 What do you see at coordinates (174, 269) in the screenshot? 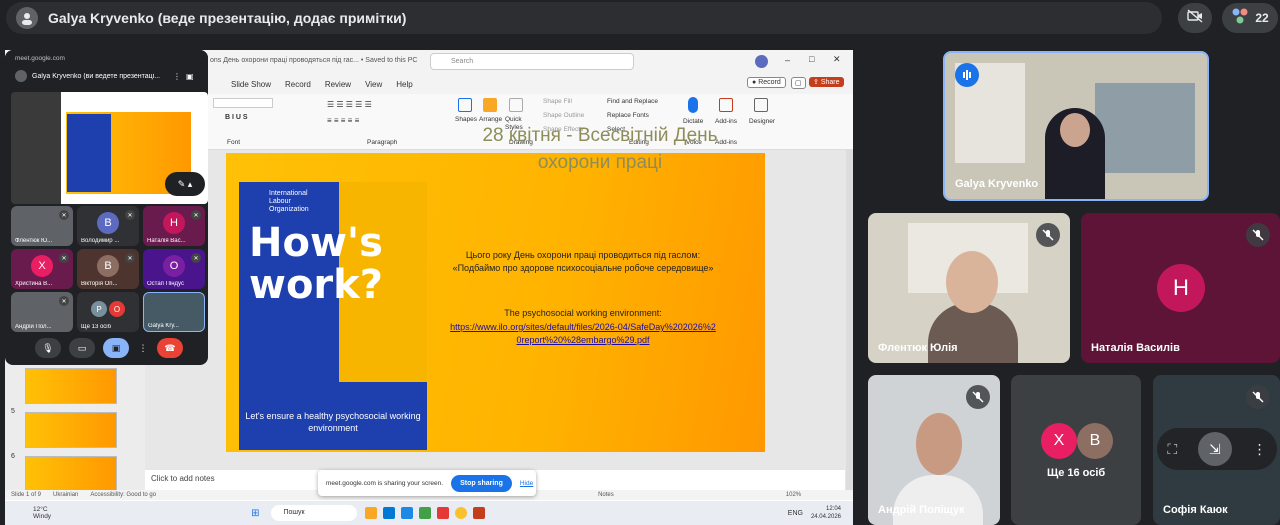
I see `pip-tile: О Остап Піндус ✕` at bounding box center [174, 269].